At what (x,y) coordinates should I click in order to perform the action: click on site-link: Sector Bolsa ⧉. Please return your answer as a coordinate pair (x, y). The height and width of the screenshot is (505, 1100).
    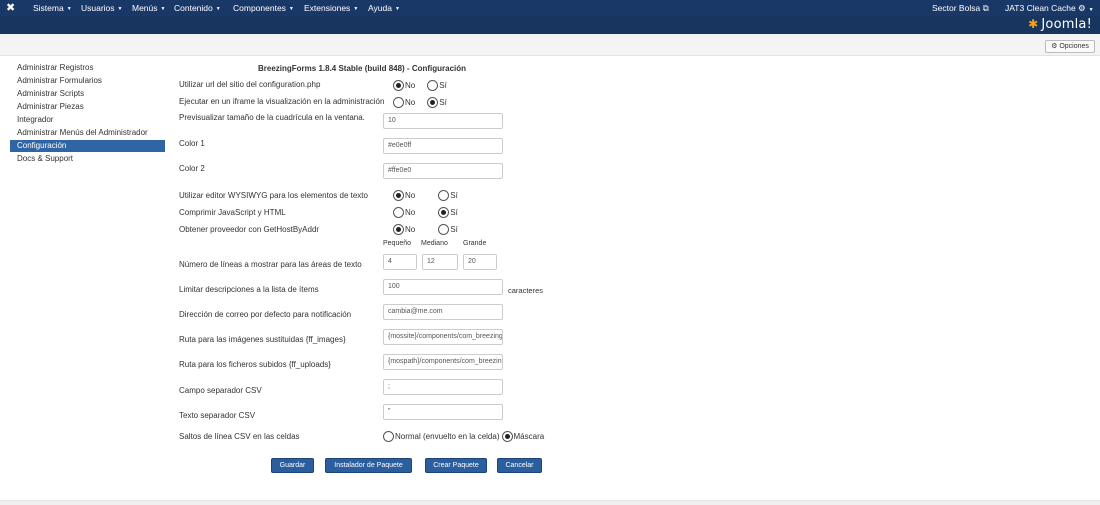
    Looking at the image, I should click on (960, 8).